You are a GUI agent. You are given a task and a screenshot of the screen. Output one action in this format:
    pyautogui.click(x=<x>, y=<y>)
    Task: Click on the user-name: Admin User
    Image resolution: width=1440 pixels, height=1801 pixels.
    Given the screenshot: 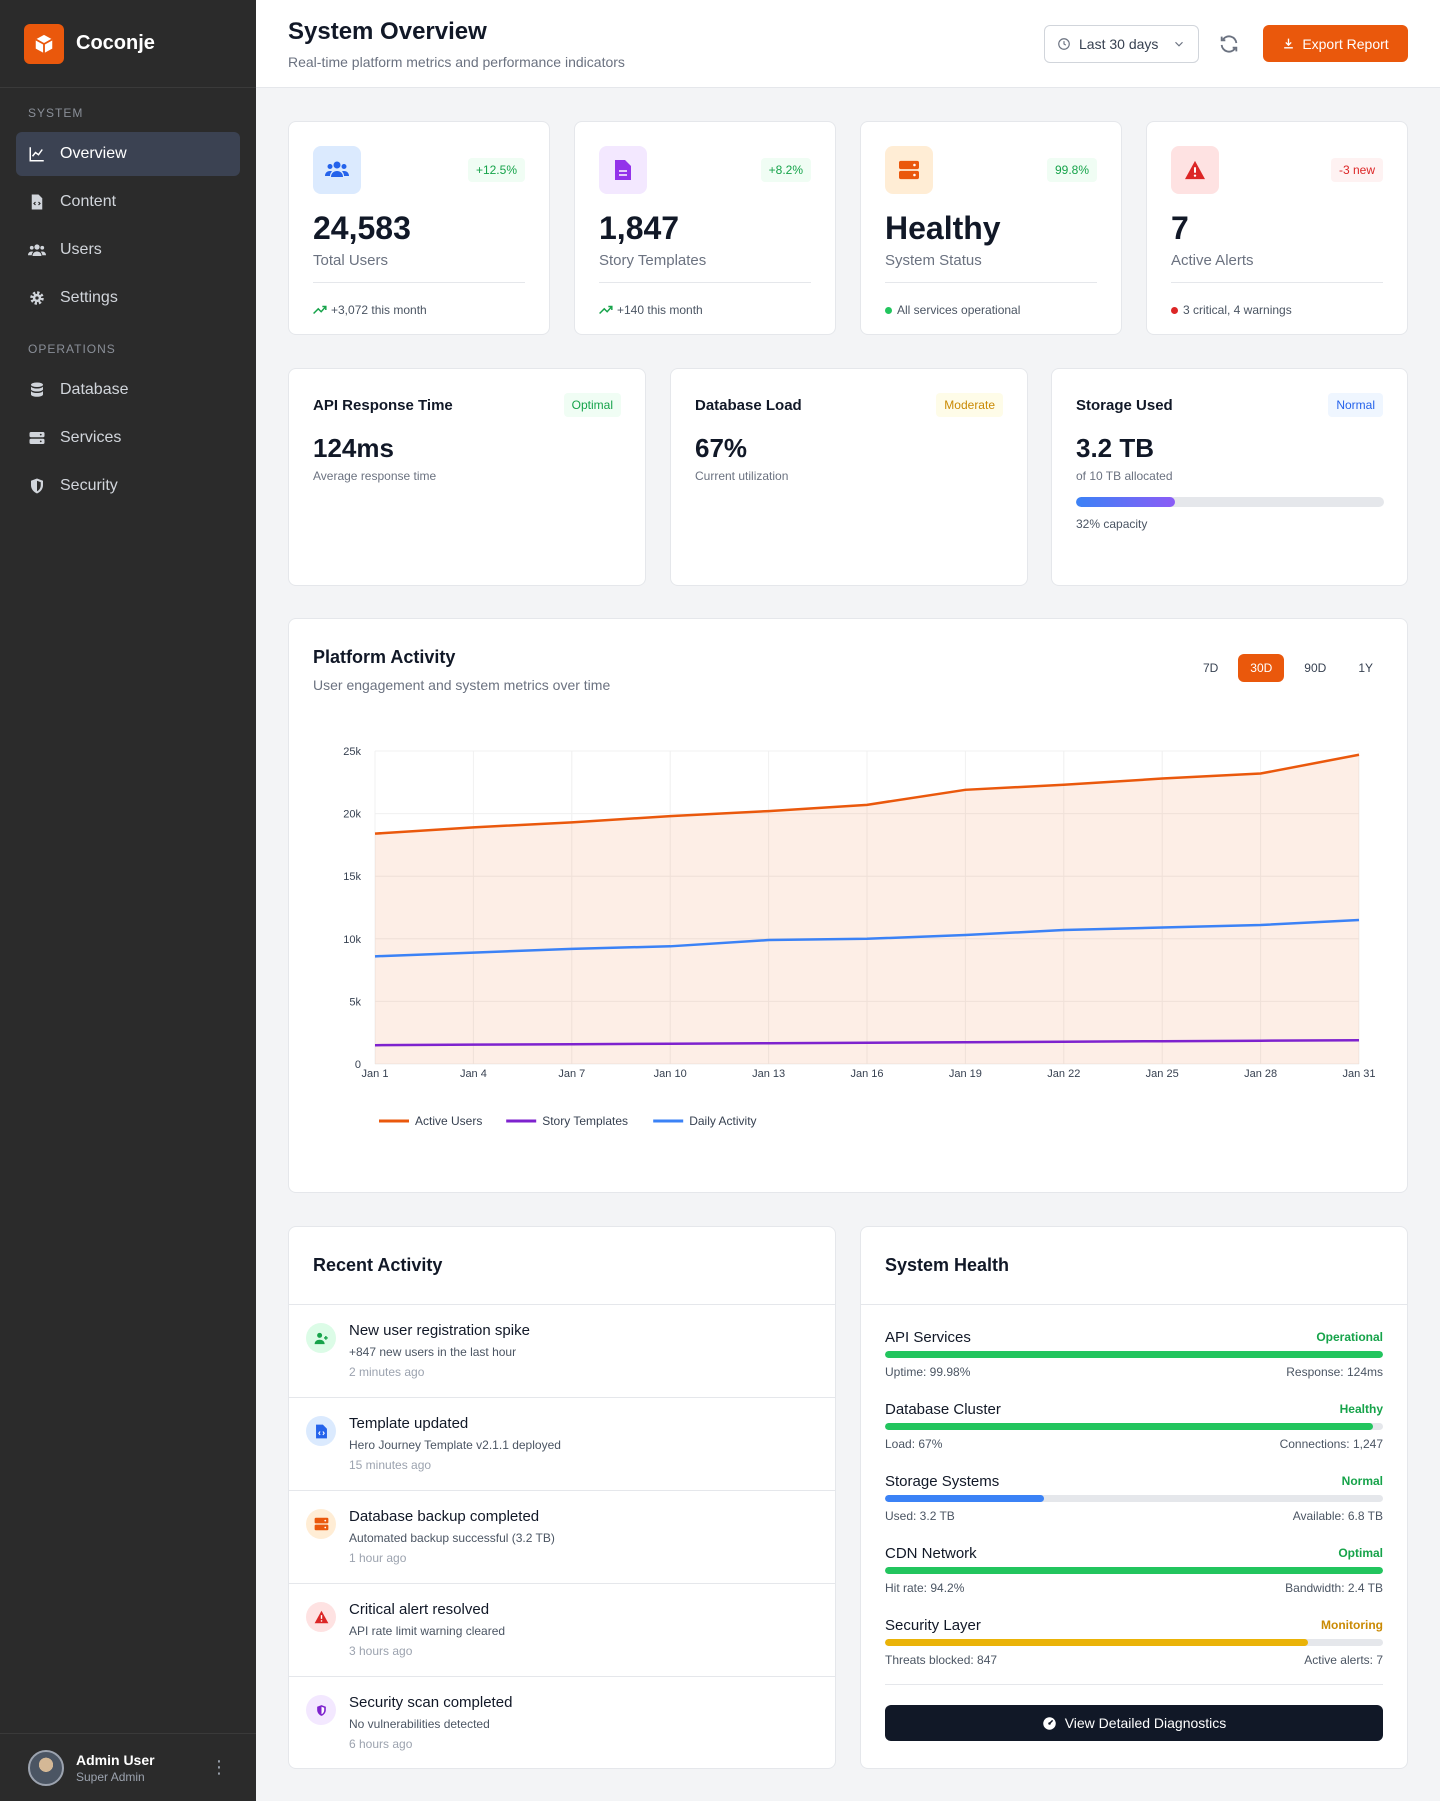 What is the action you would take?
    pyautogui.click(x=115, y=1759)
    